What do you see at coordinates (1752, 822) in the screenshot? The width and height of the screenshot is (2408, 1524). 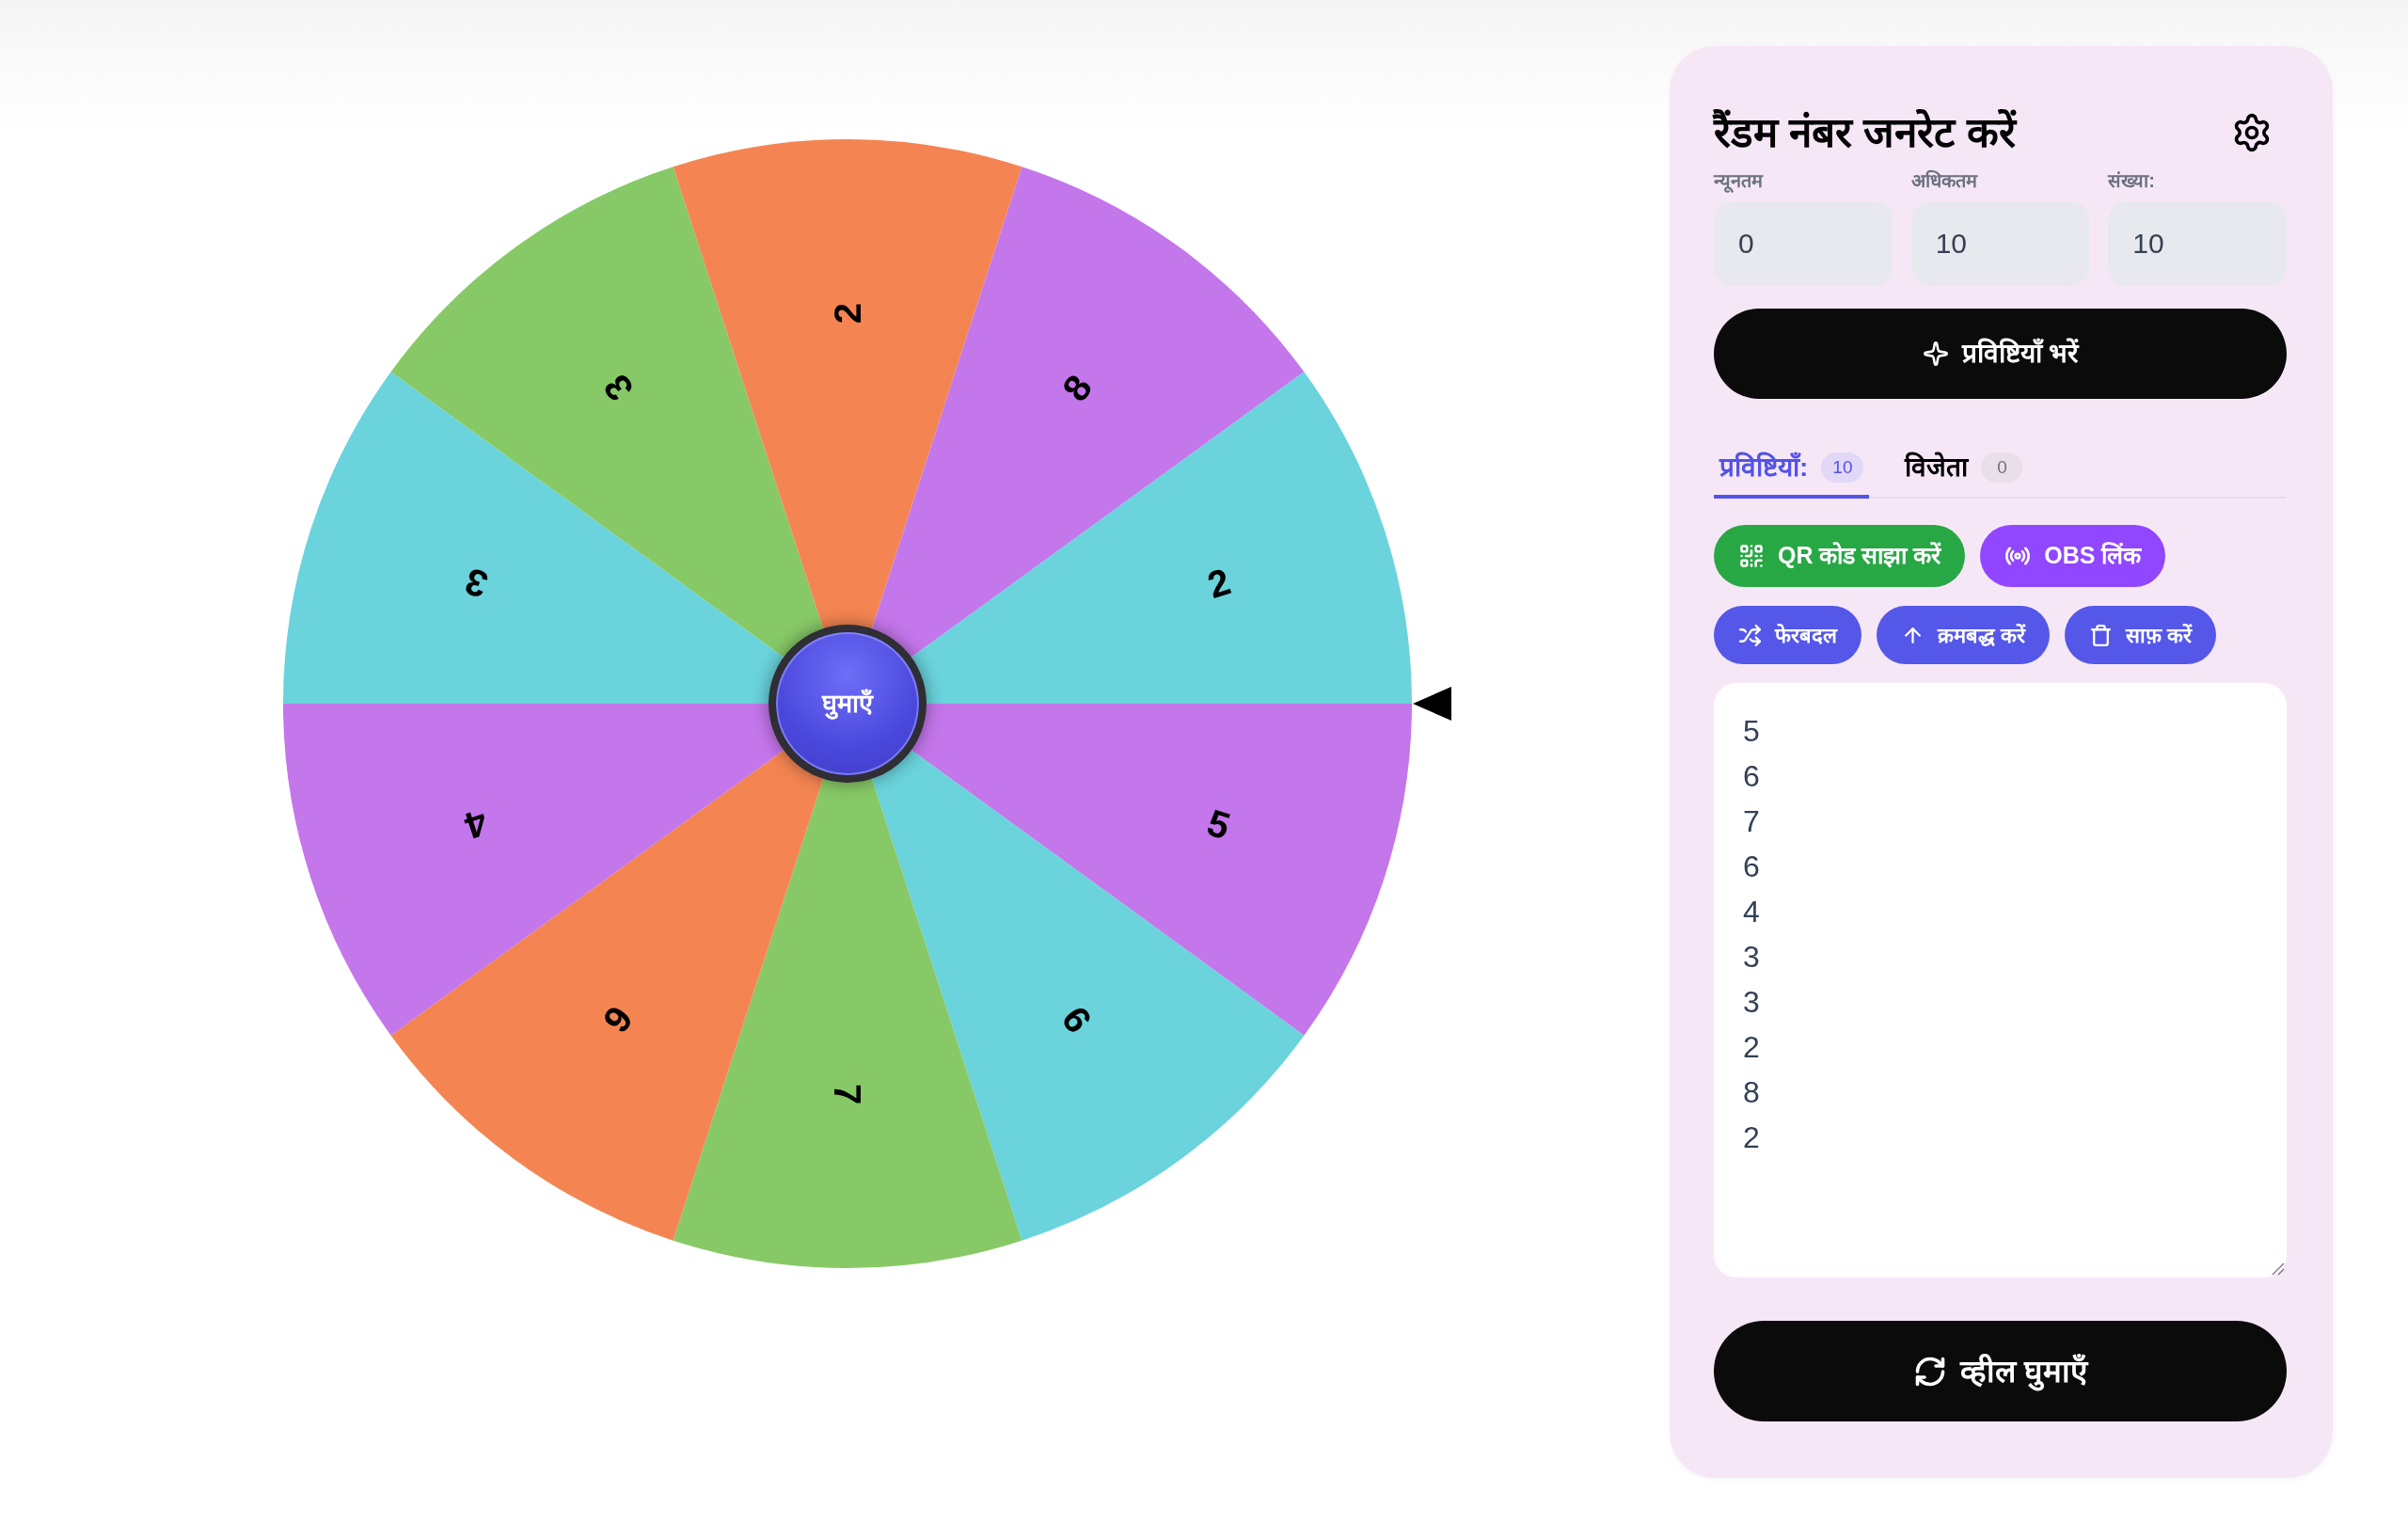 I see `entry-text: 7` at bounding box center [1752, 822].